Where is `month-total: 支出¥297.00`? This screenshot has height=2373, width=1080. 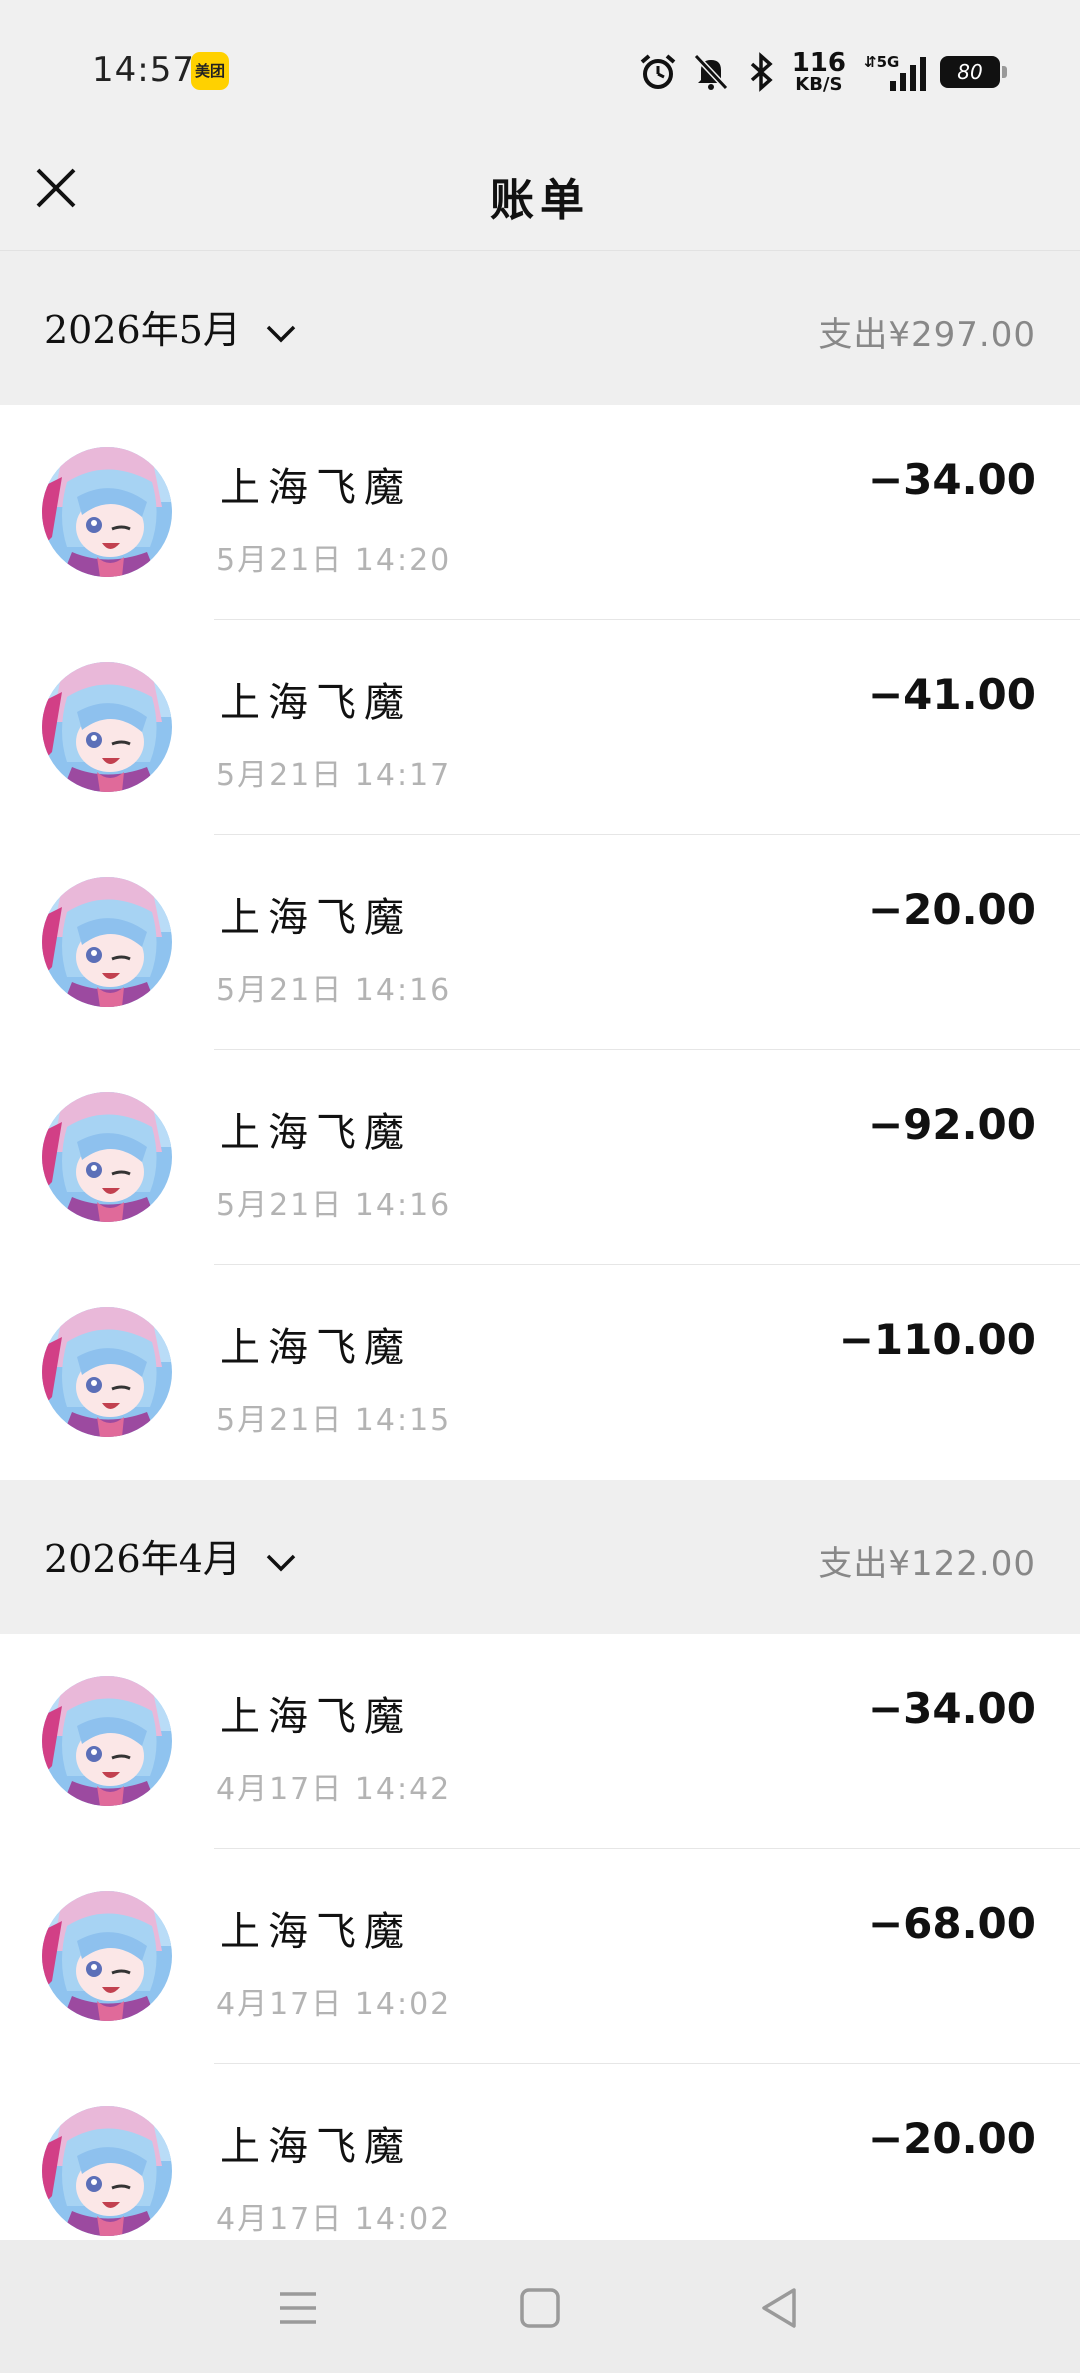 month-total: 支出¥297.00 is located at coordinates (927, 335).